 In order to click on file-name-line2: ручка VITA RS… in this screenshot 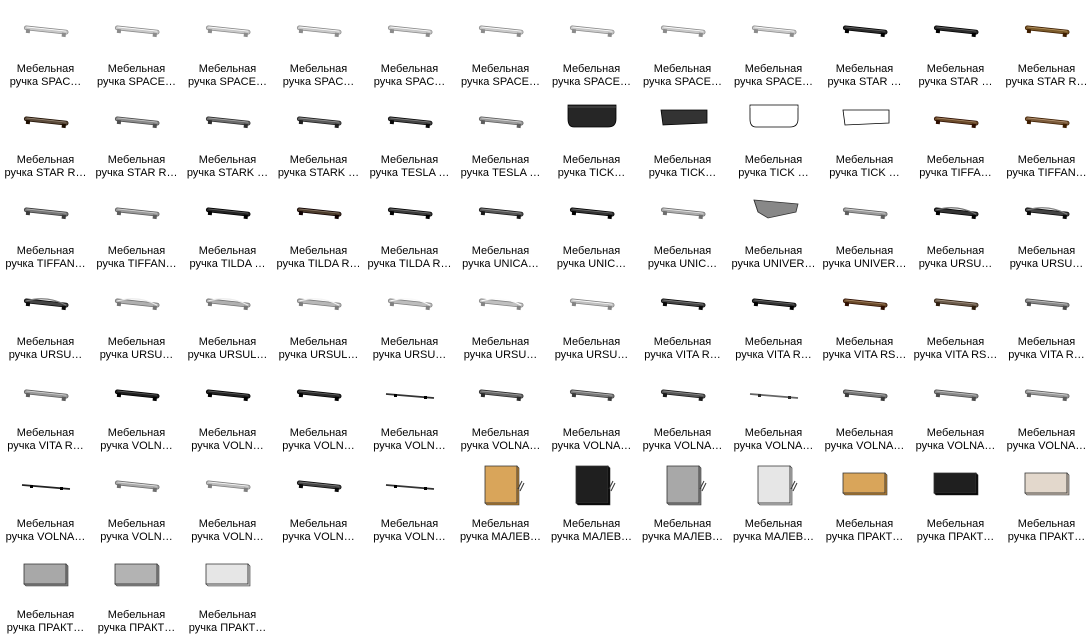, I will do `click(864, 355)`.